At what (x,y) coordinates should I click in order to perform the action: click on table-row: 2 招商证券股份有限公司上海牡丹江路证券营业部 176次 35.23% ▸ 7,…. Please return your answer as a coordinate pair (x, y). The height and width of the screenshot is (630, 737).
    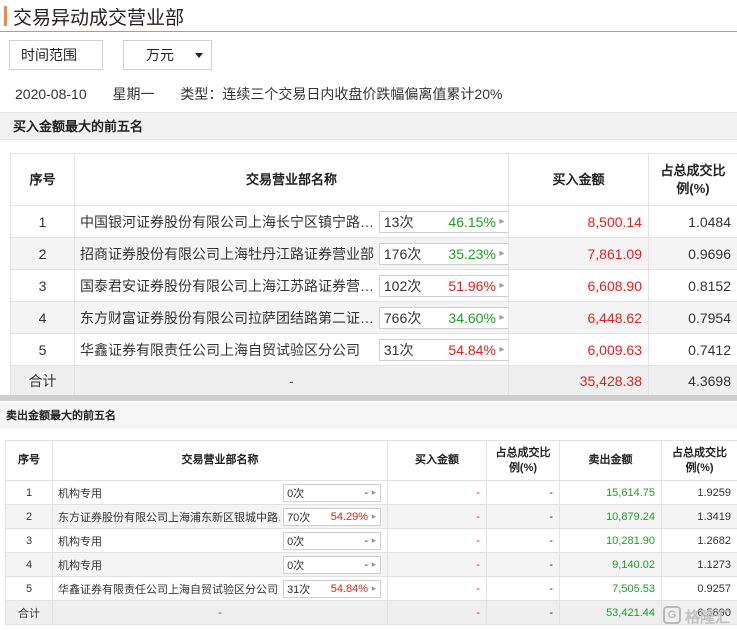
    Looking at the image, I should click on (373, 253).